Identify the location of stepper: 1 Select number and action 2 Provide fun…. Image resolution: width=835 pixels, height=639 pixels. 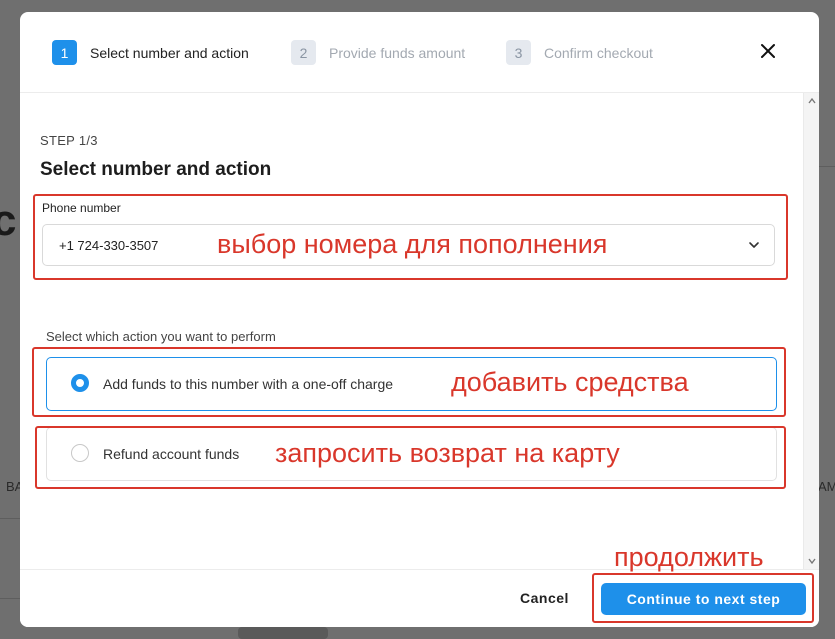
(419, 52).